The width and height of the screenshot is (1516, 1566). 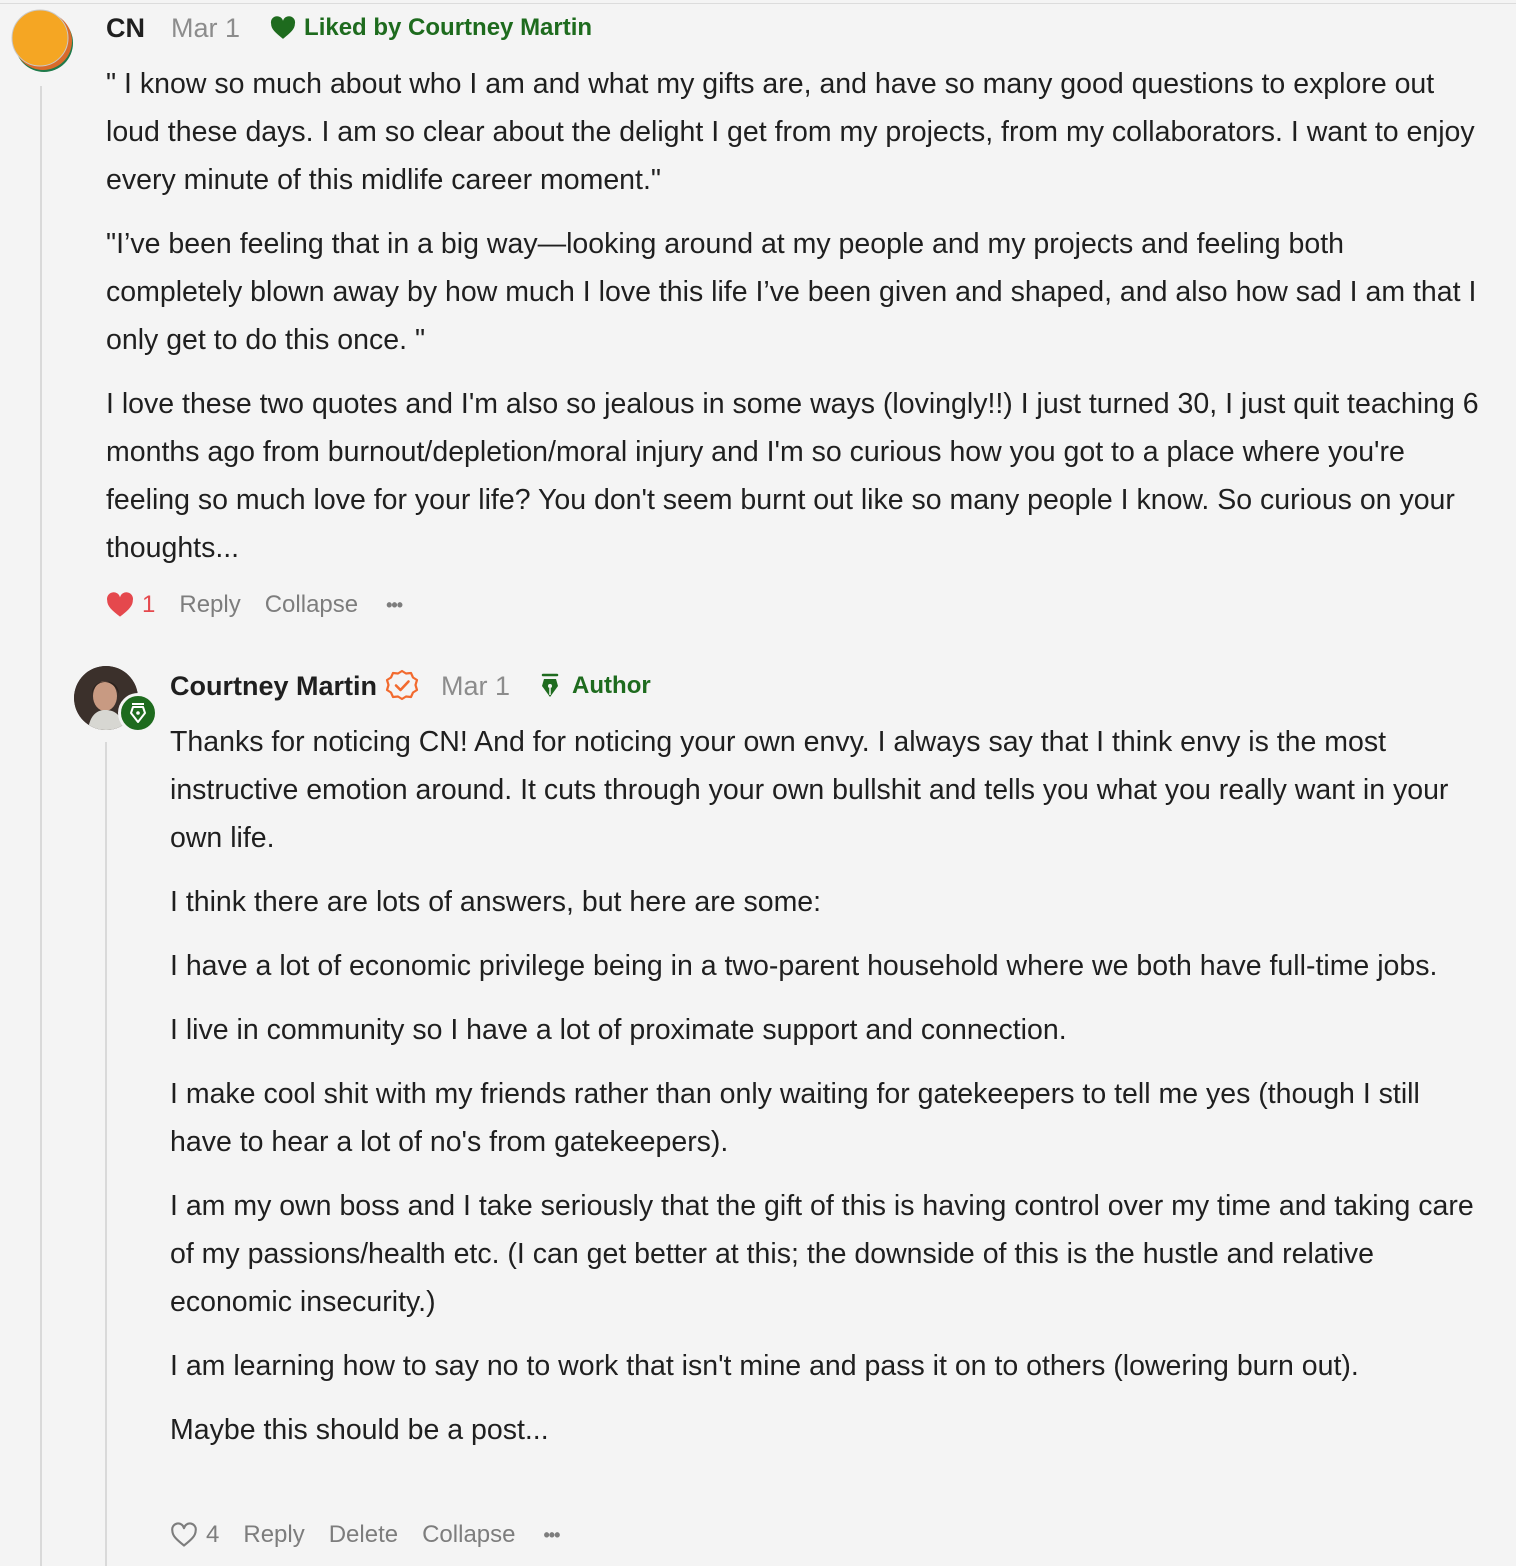 What do you see at coordinates (138, 713) in the screenshot?
I see `author-badge-icon` at bounding box center [138, 713].